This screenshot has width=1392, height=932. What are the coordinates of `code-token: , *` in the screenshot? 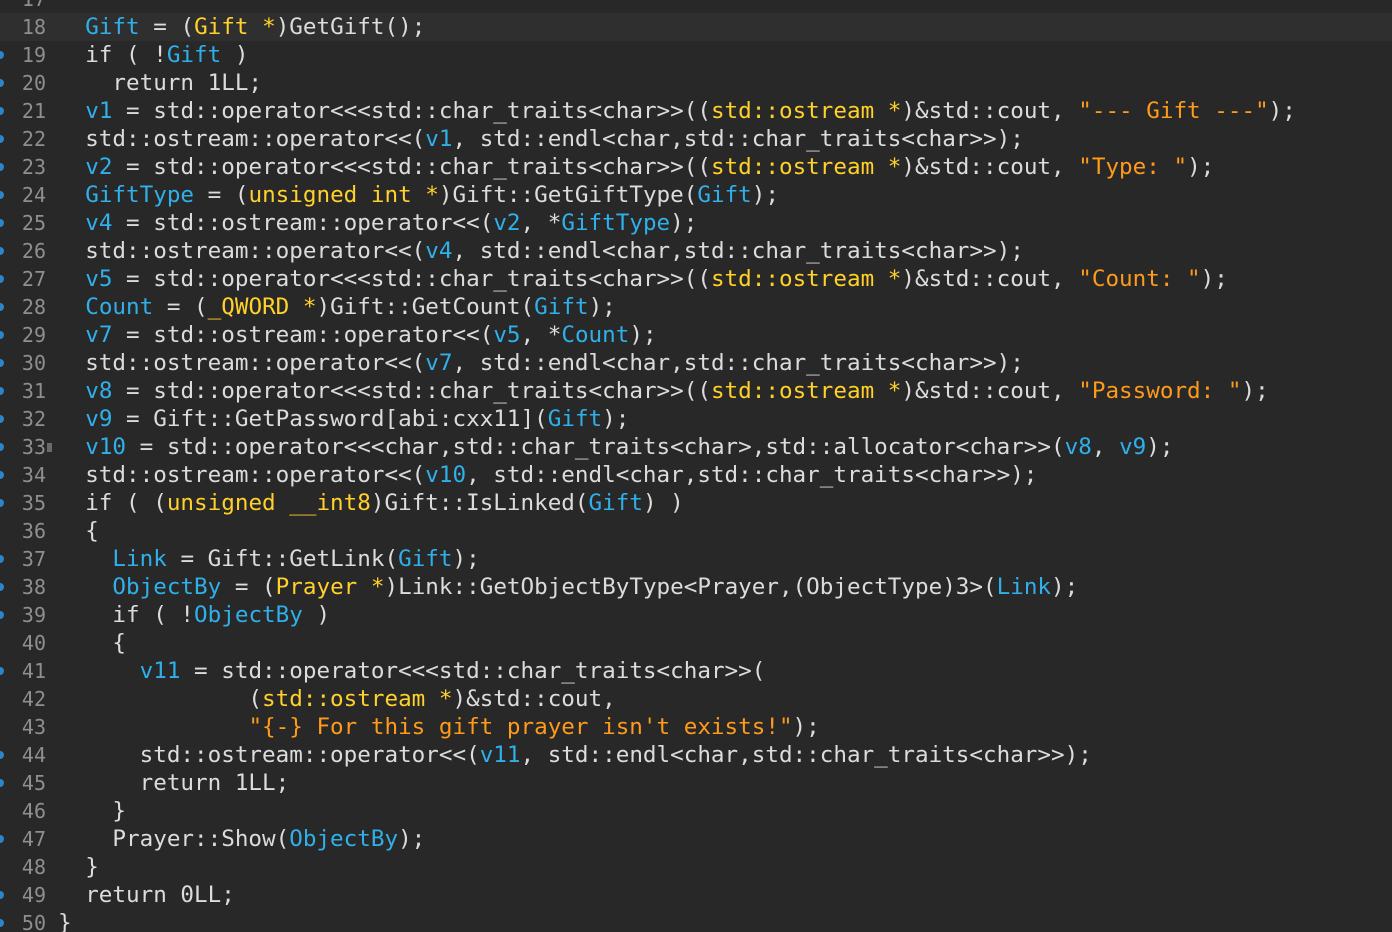 It's located at (541, 223).